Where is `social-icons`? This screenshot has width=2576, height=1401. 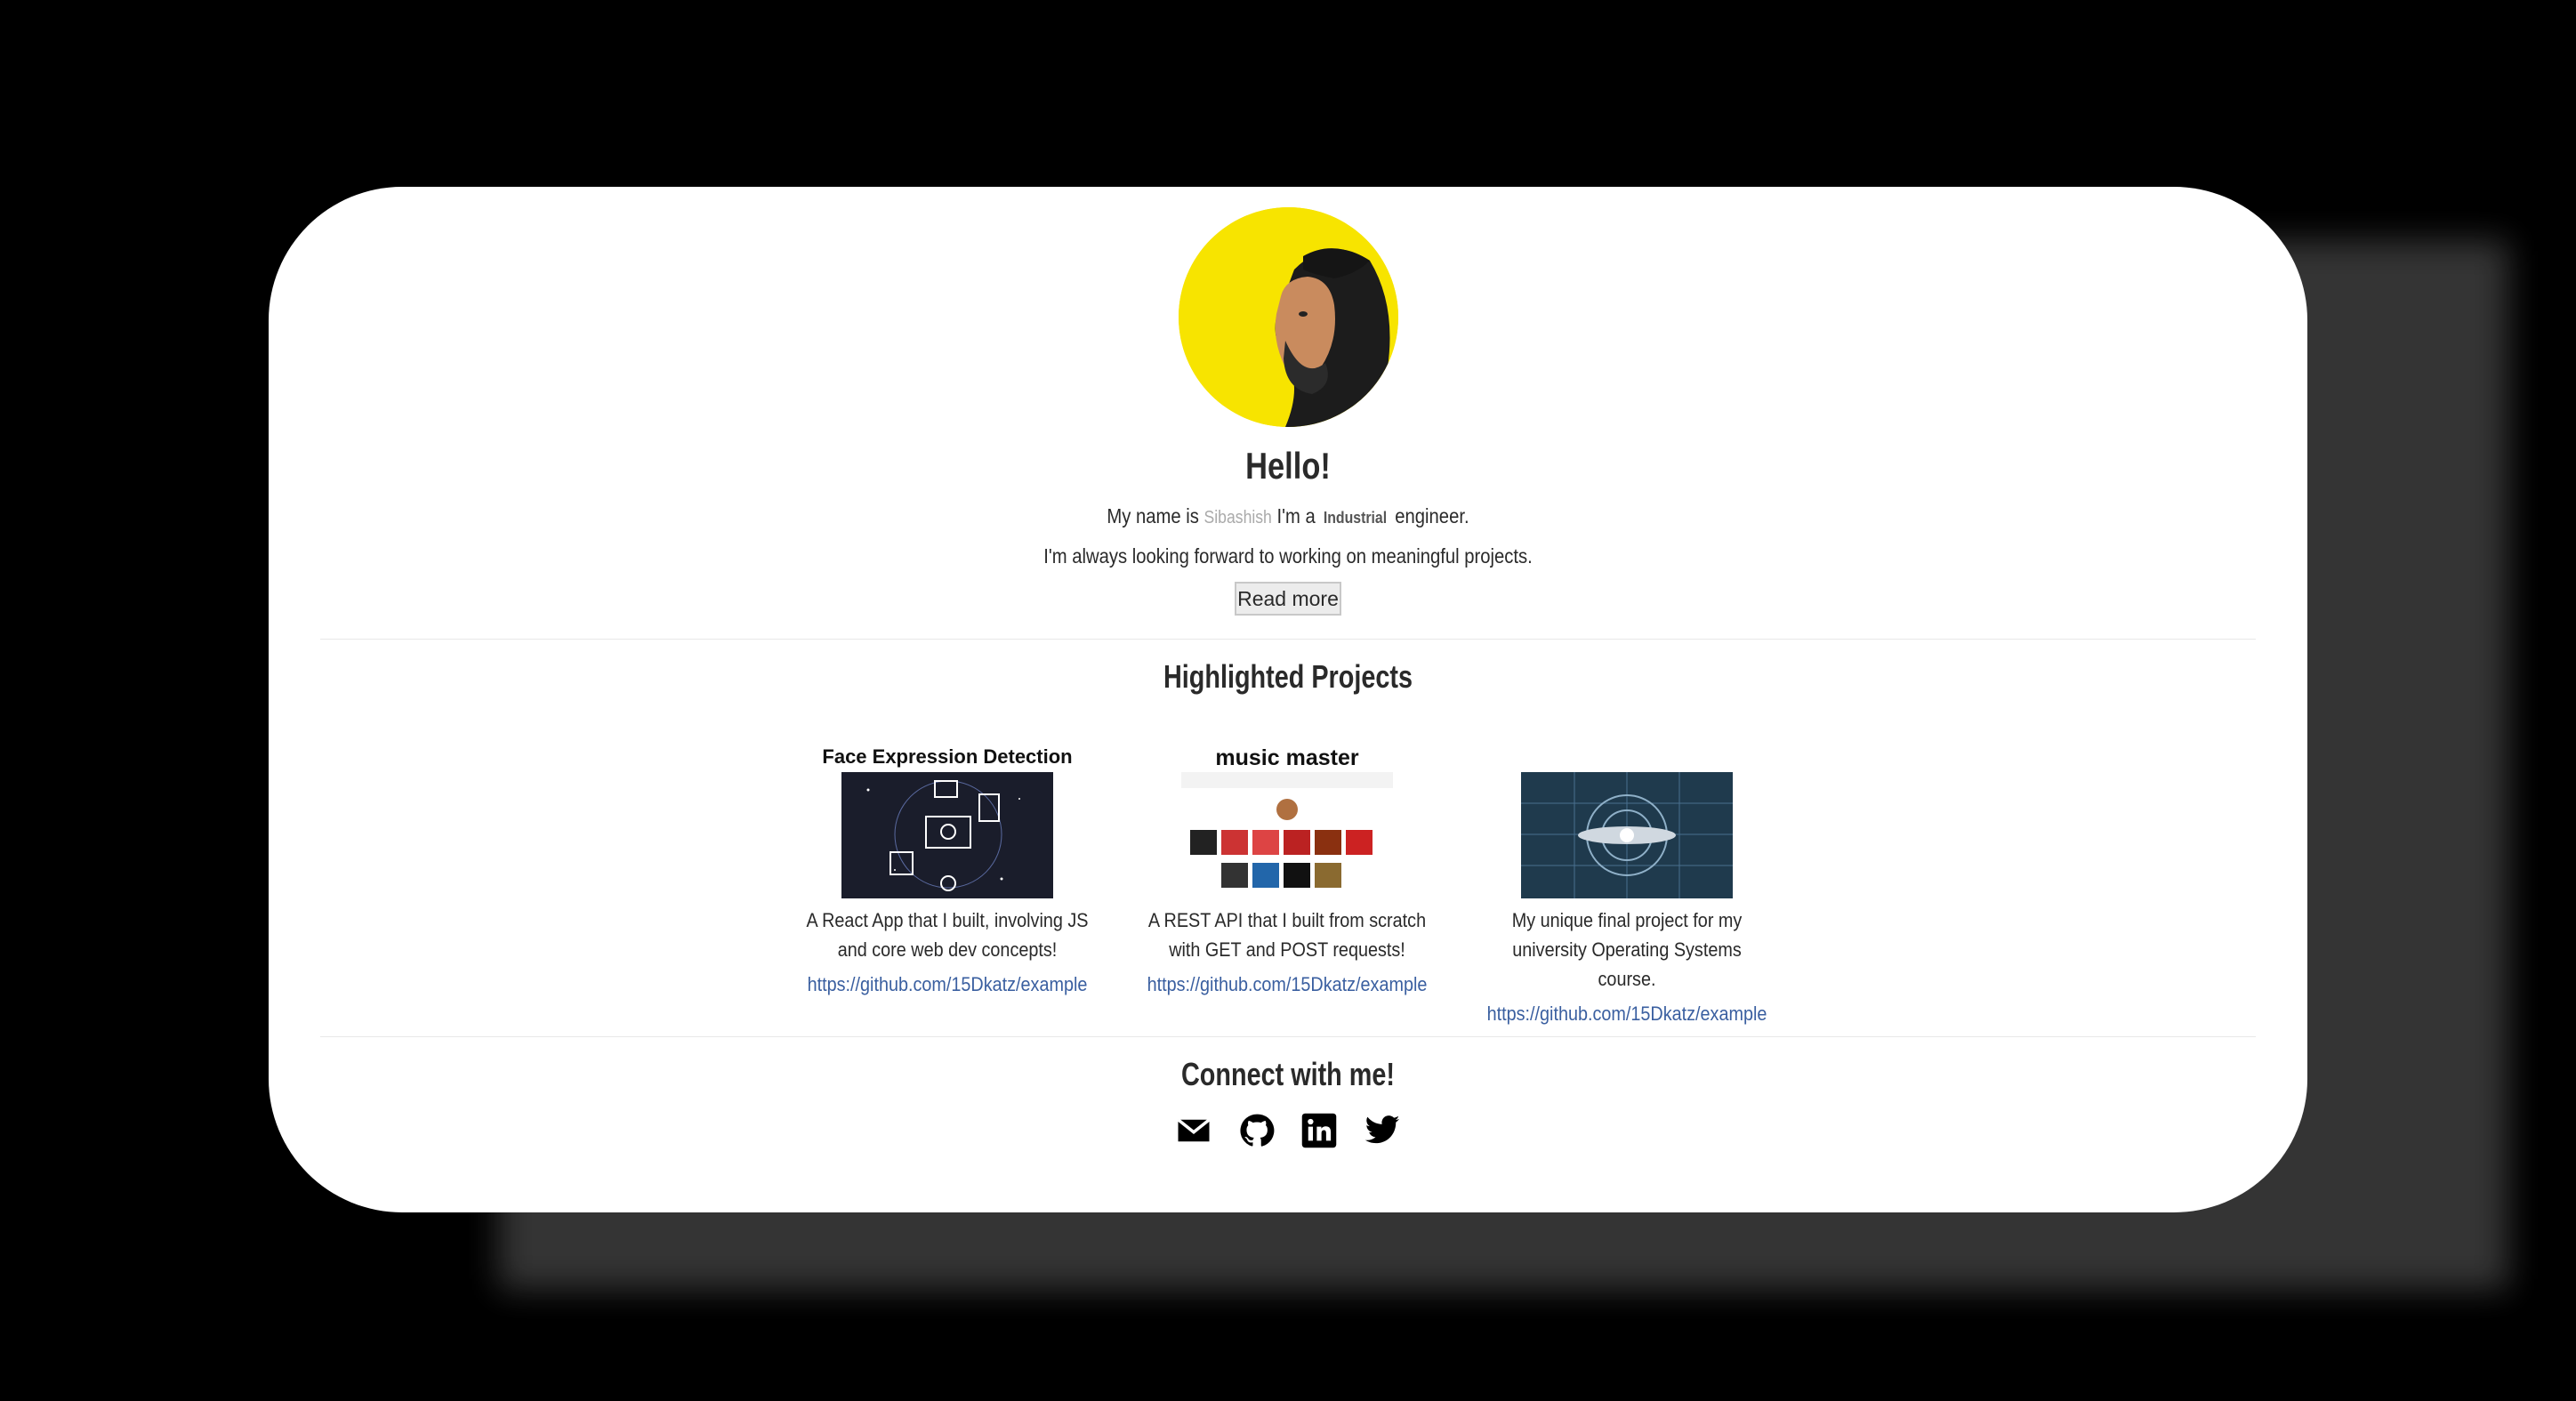
social-icons is located at coordinates (1288, 1130).